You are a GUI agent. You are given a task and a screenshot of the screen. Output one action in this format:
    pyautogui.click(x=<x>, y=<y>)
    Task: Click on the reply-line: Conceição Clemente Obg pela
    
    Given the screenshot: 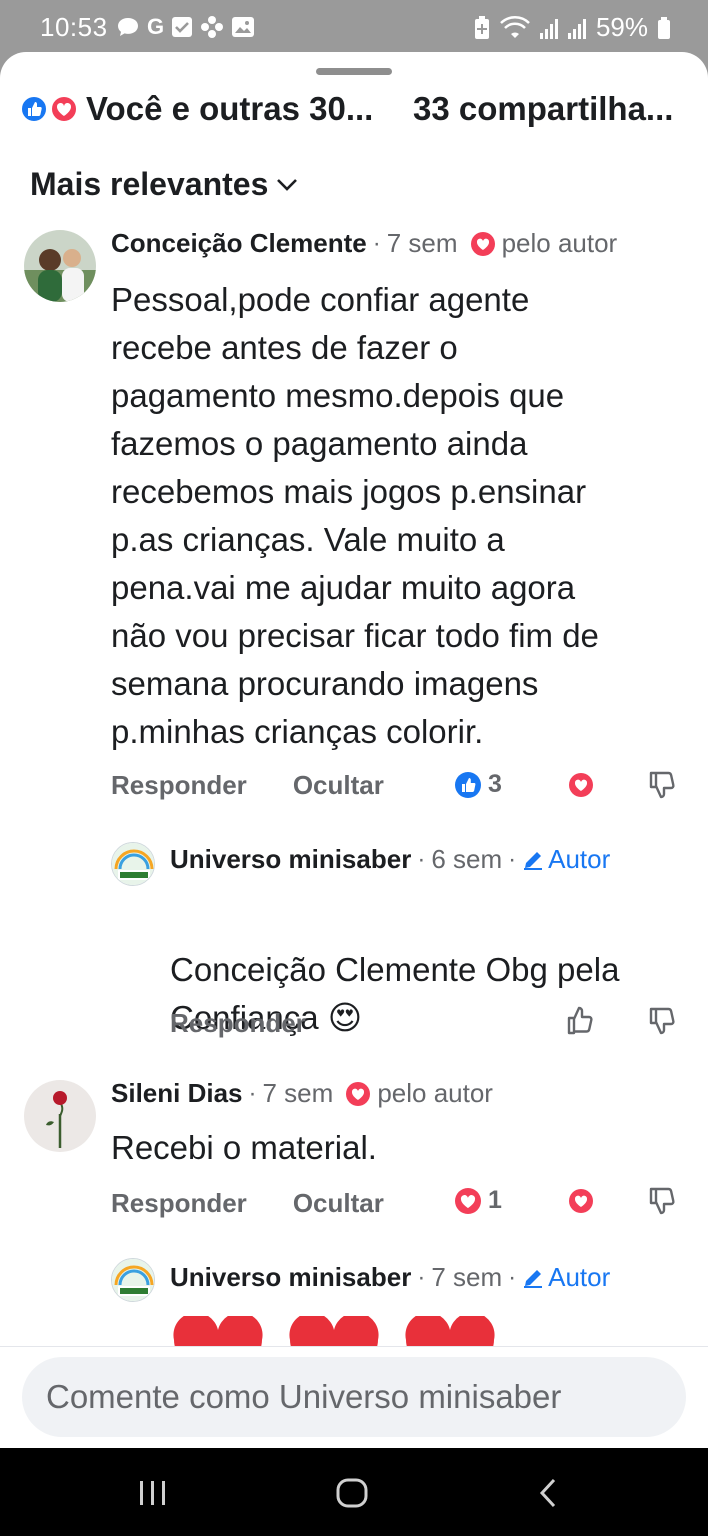 What is the action you would take?
    pyautogui.click(x=395, y=969)
    